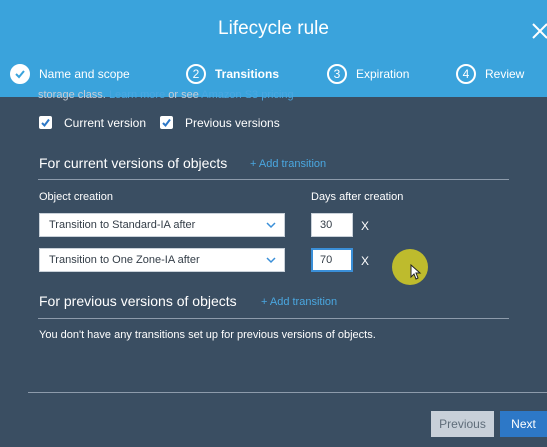  What do you see at coordinates (105, 123) in the screenshot?
I see `current-version-label: Current version` at bounding box center [105, 123].